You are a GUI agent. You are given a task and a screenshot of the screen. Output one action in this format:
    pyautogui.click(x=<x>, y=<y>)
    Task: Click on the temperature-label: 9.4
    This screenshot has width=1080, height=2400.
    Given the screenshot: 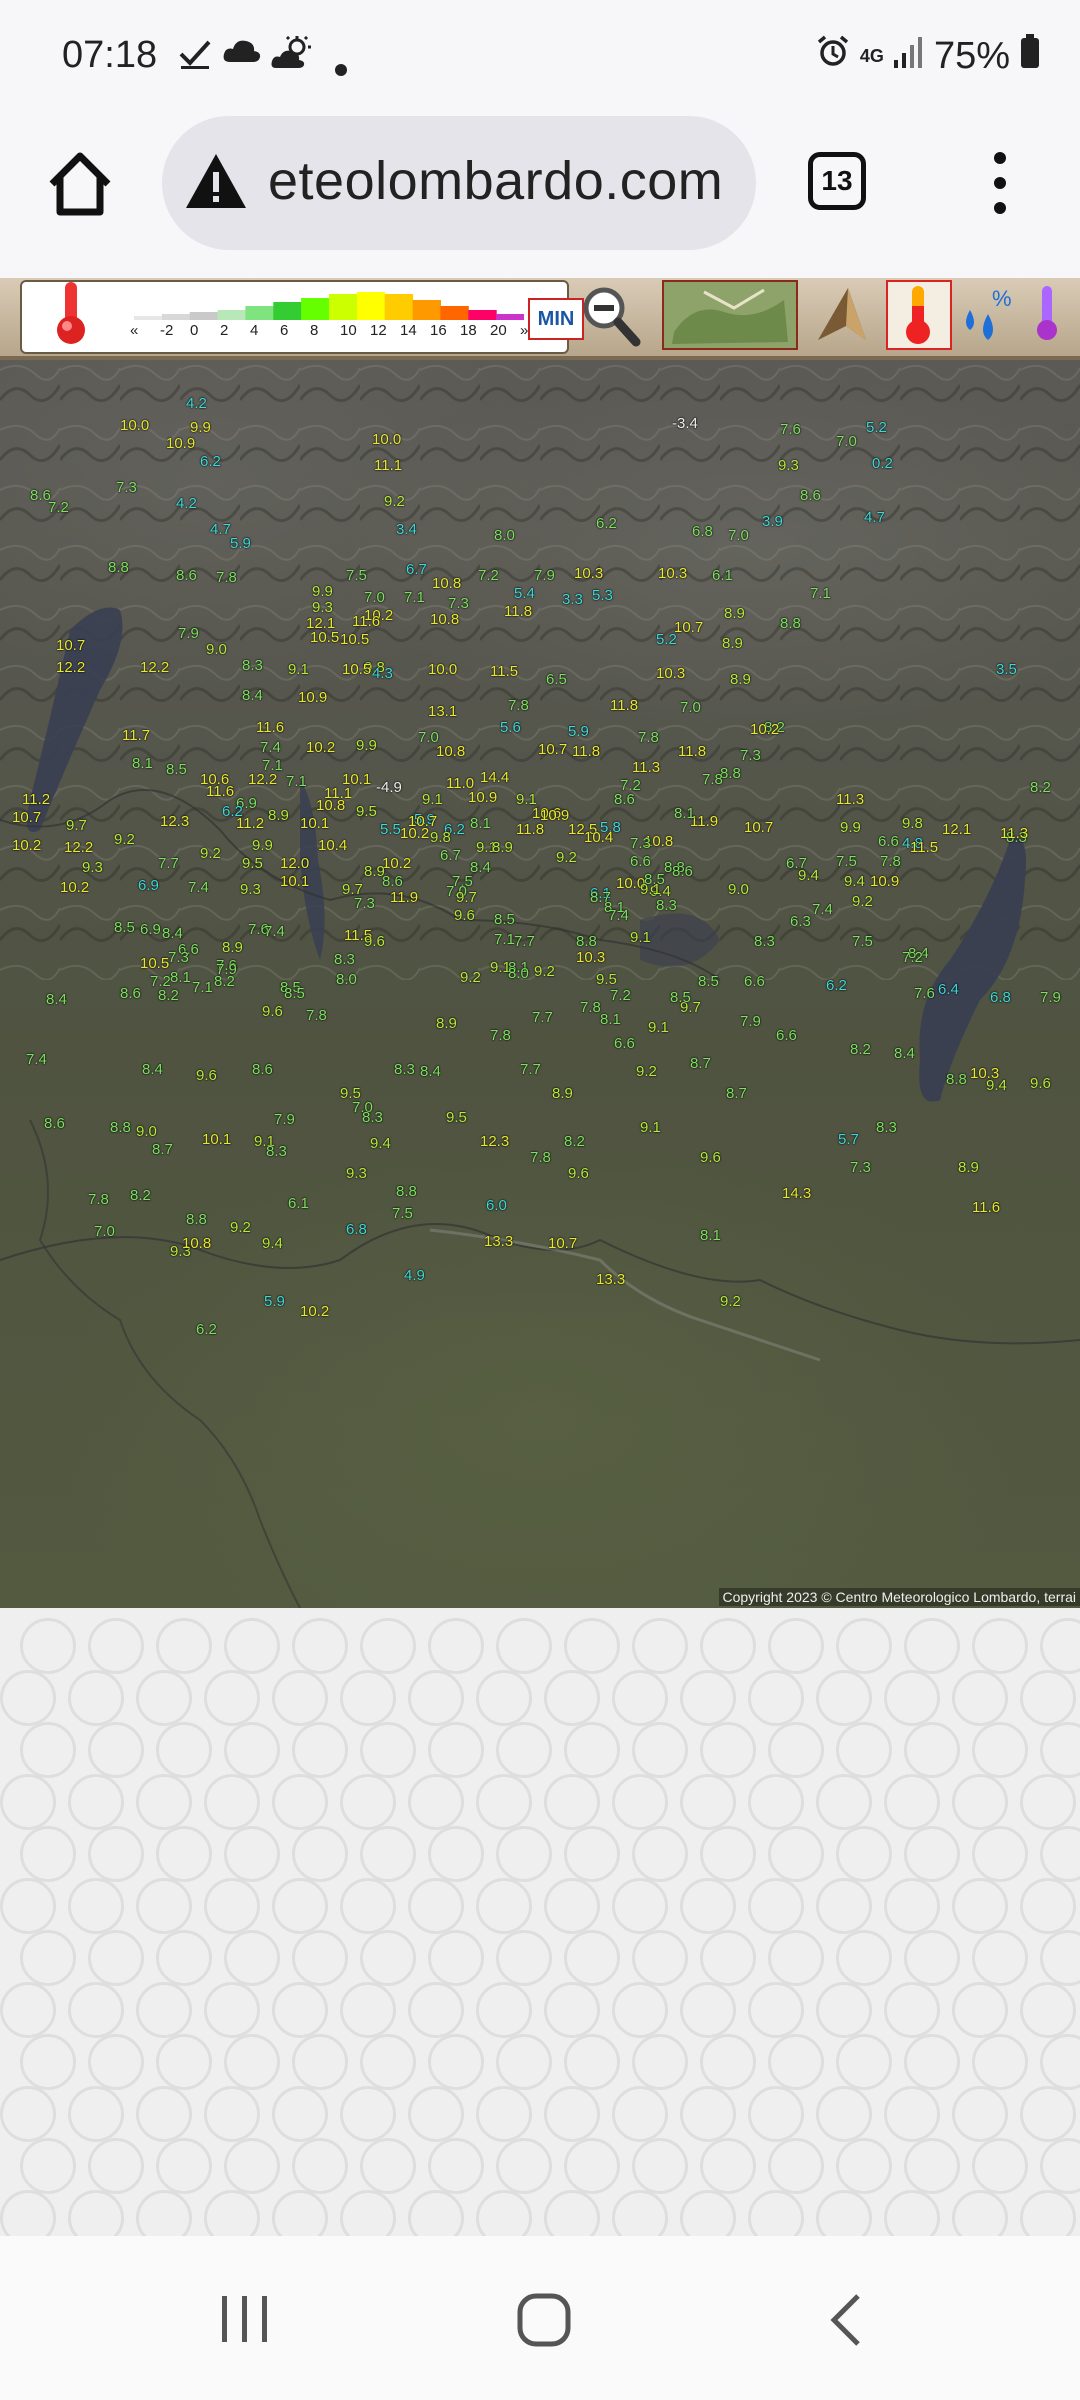 What is the action you would take?
    pyautogui.click(x=380, y=1143)
    